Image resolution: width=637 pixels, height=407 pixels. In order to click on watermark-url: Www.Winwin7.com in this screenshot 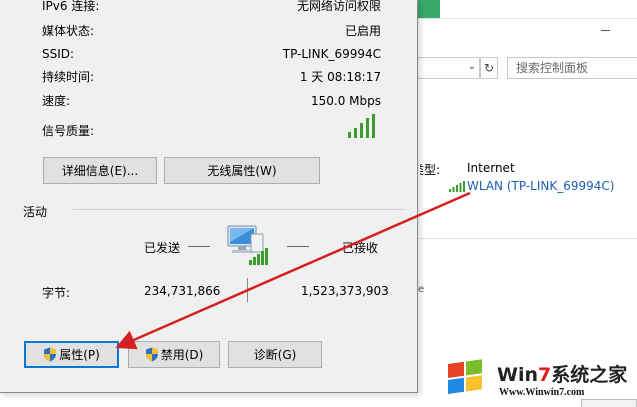, I will do `click(542, 392)`.